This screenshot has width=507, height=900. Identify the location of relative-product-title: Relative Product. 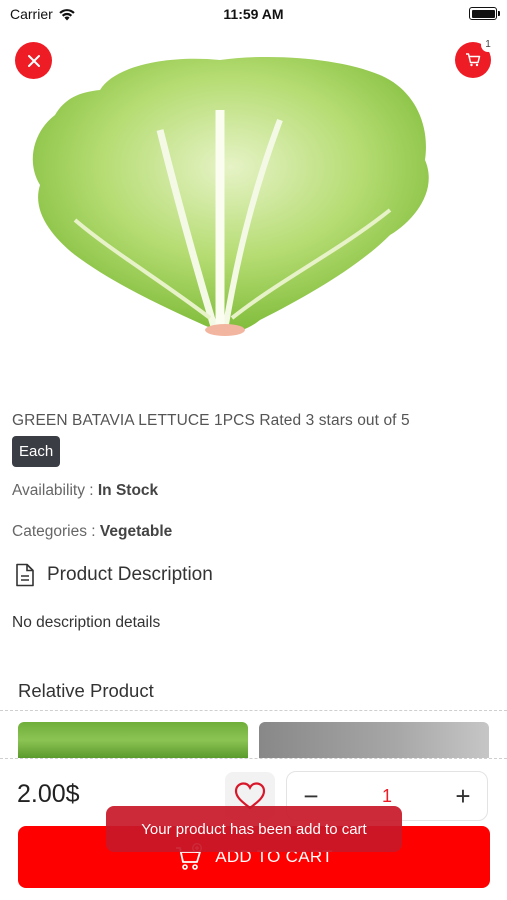
(86, 690).